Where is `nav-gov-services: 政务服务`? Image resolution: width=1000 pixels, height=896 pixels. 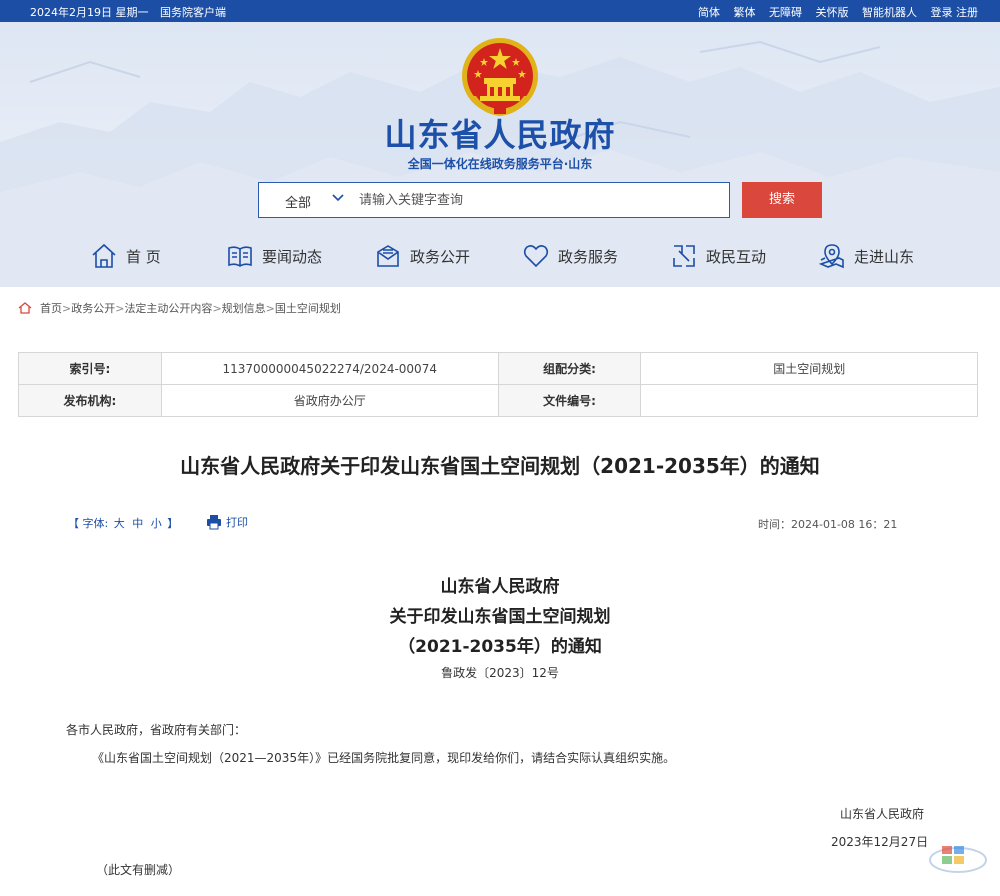 nav-gov-services: 政务服务 is located at coordinates (570, 256).